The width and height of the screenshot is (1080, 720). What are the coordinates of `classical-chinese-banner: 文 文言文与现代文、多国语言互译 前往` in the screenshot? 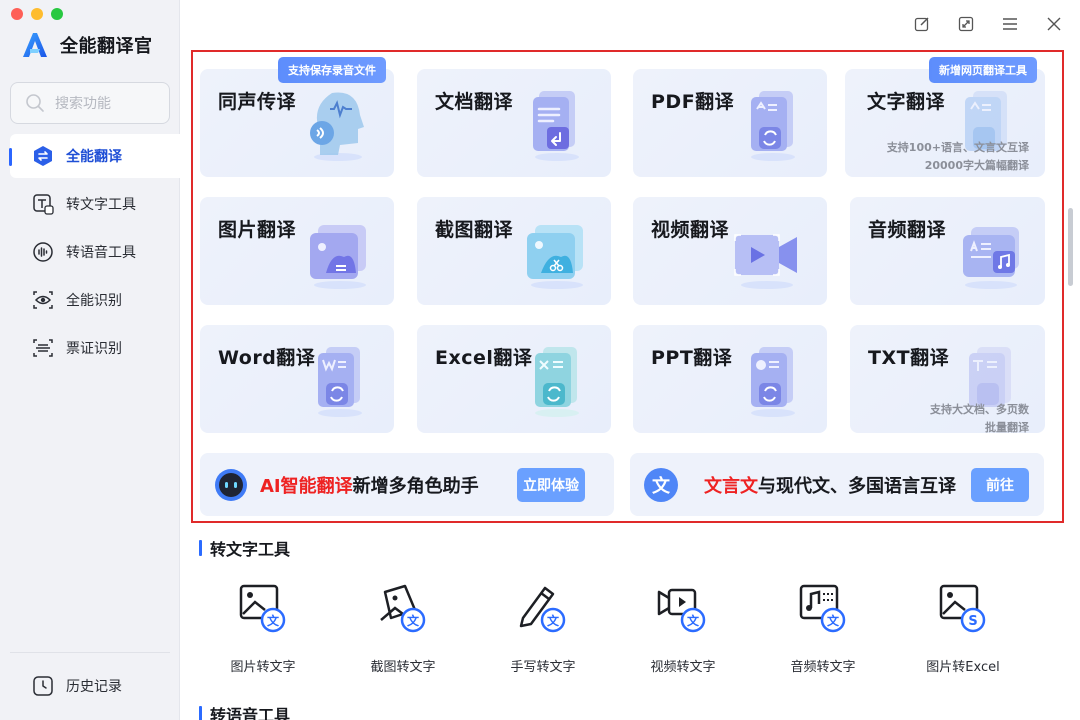 It's located at (837, 484).